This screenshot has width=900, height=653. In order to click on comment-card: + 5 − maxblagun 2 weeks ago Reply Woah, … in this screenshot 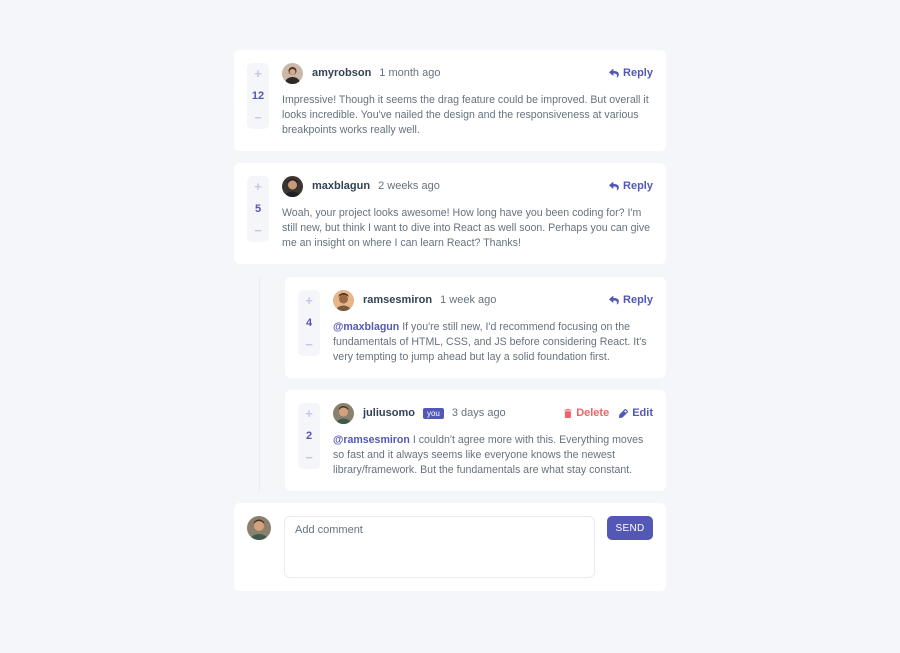, I will do `click(450, 213)`.